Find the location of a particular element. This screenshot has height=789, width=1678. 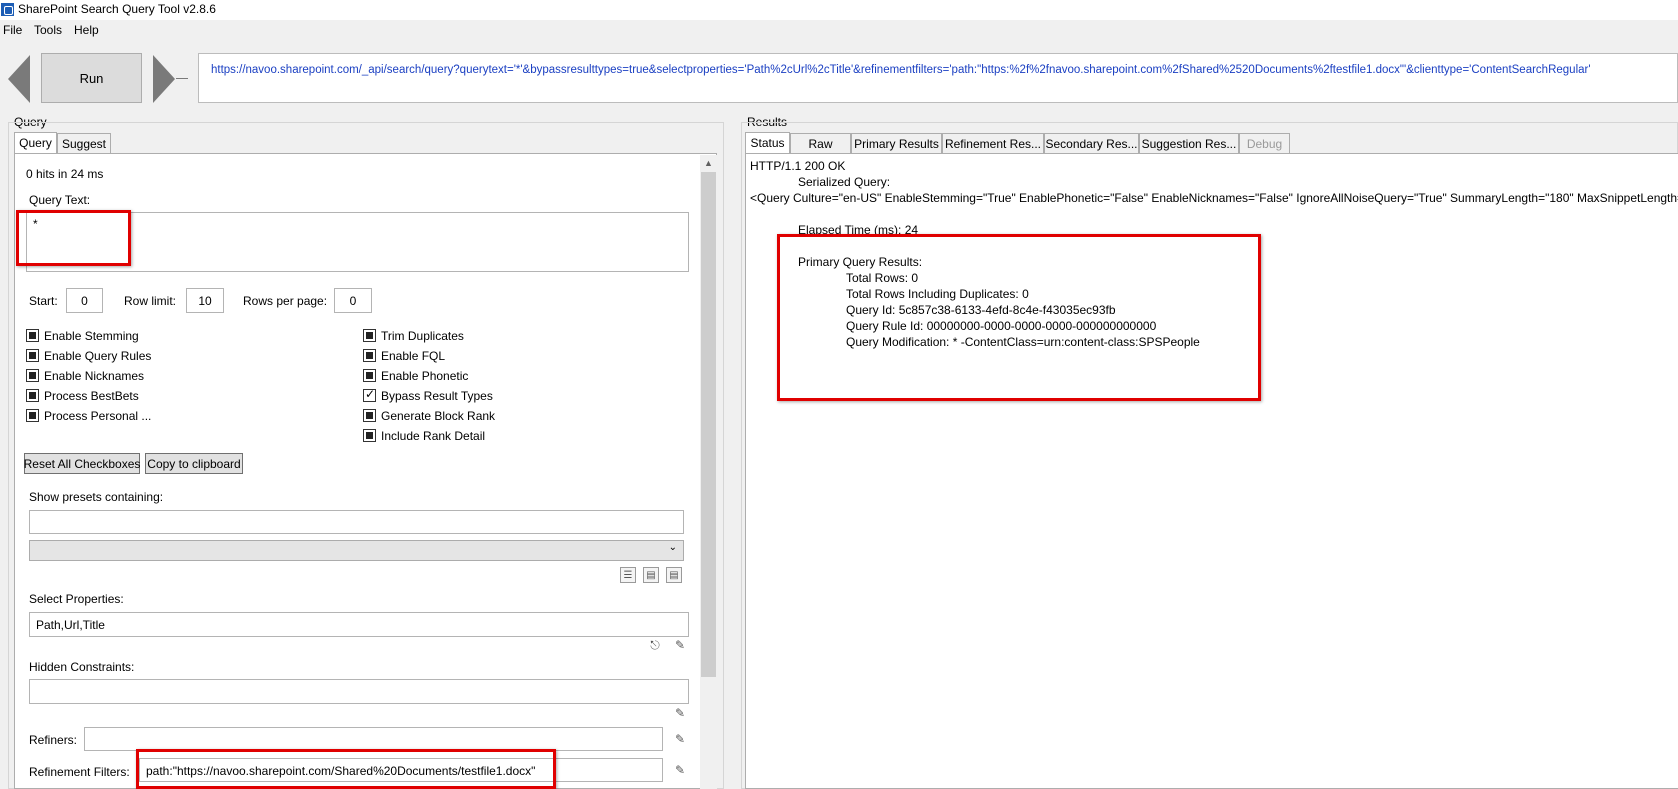

enable-nicknames-checkbox is located at coordinates (32, 375).